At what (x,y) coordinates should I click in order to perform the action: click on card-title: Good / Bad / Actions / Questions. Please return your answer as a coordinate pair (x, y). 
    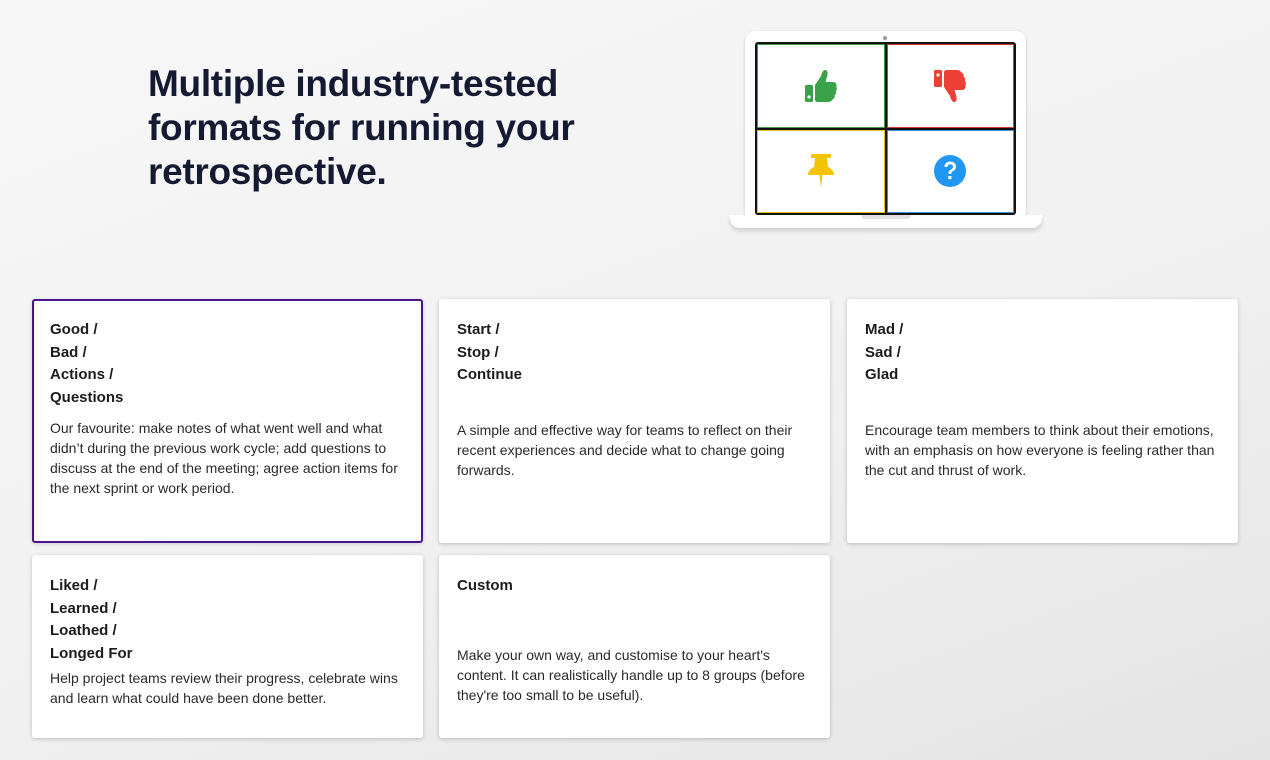
    Looking at the image, I should click on (228, 364).